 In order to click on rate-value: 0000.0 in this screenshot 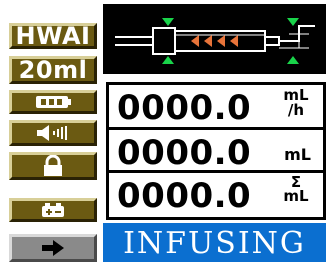, I will do `click(184, 108)`.